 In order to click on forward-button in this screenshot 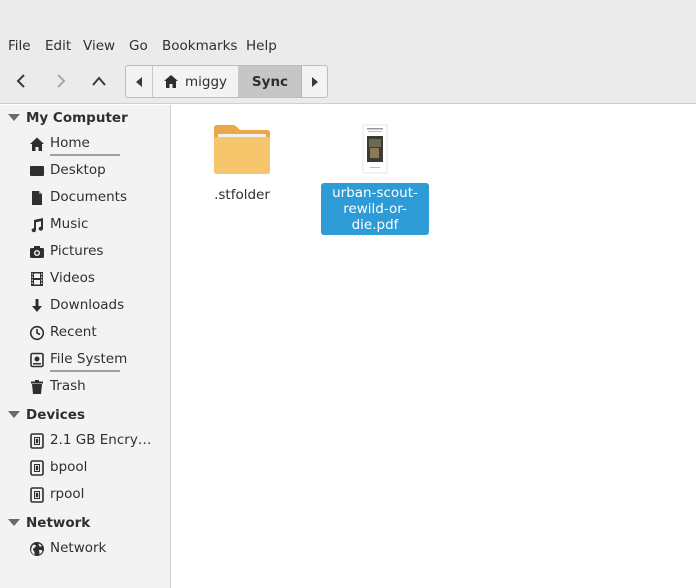, I will do `click(60, 81)`.